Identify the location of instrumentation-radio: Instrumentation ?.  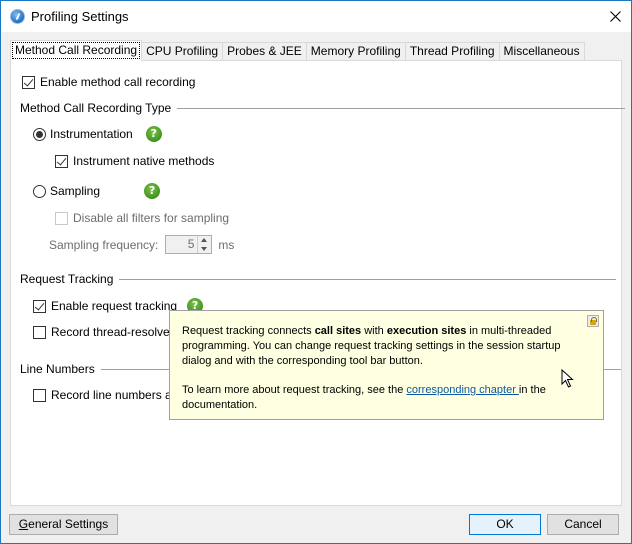
(97, 134).